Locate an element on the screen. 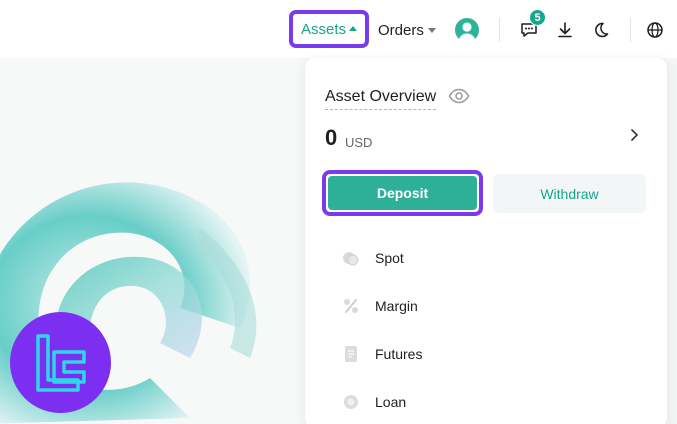  balance-currency: USD is located at coordinates (359, 142).